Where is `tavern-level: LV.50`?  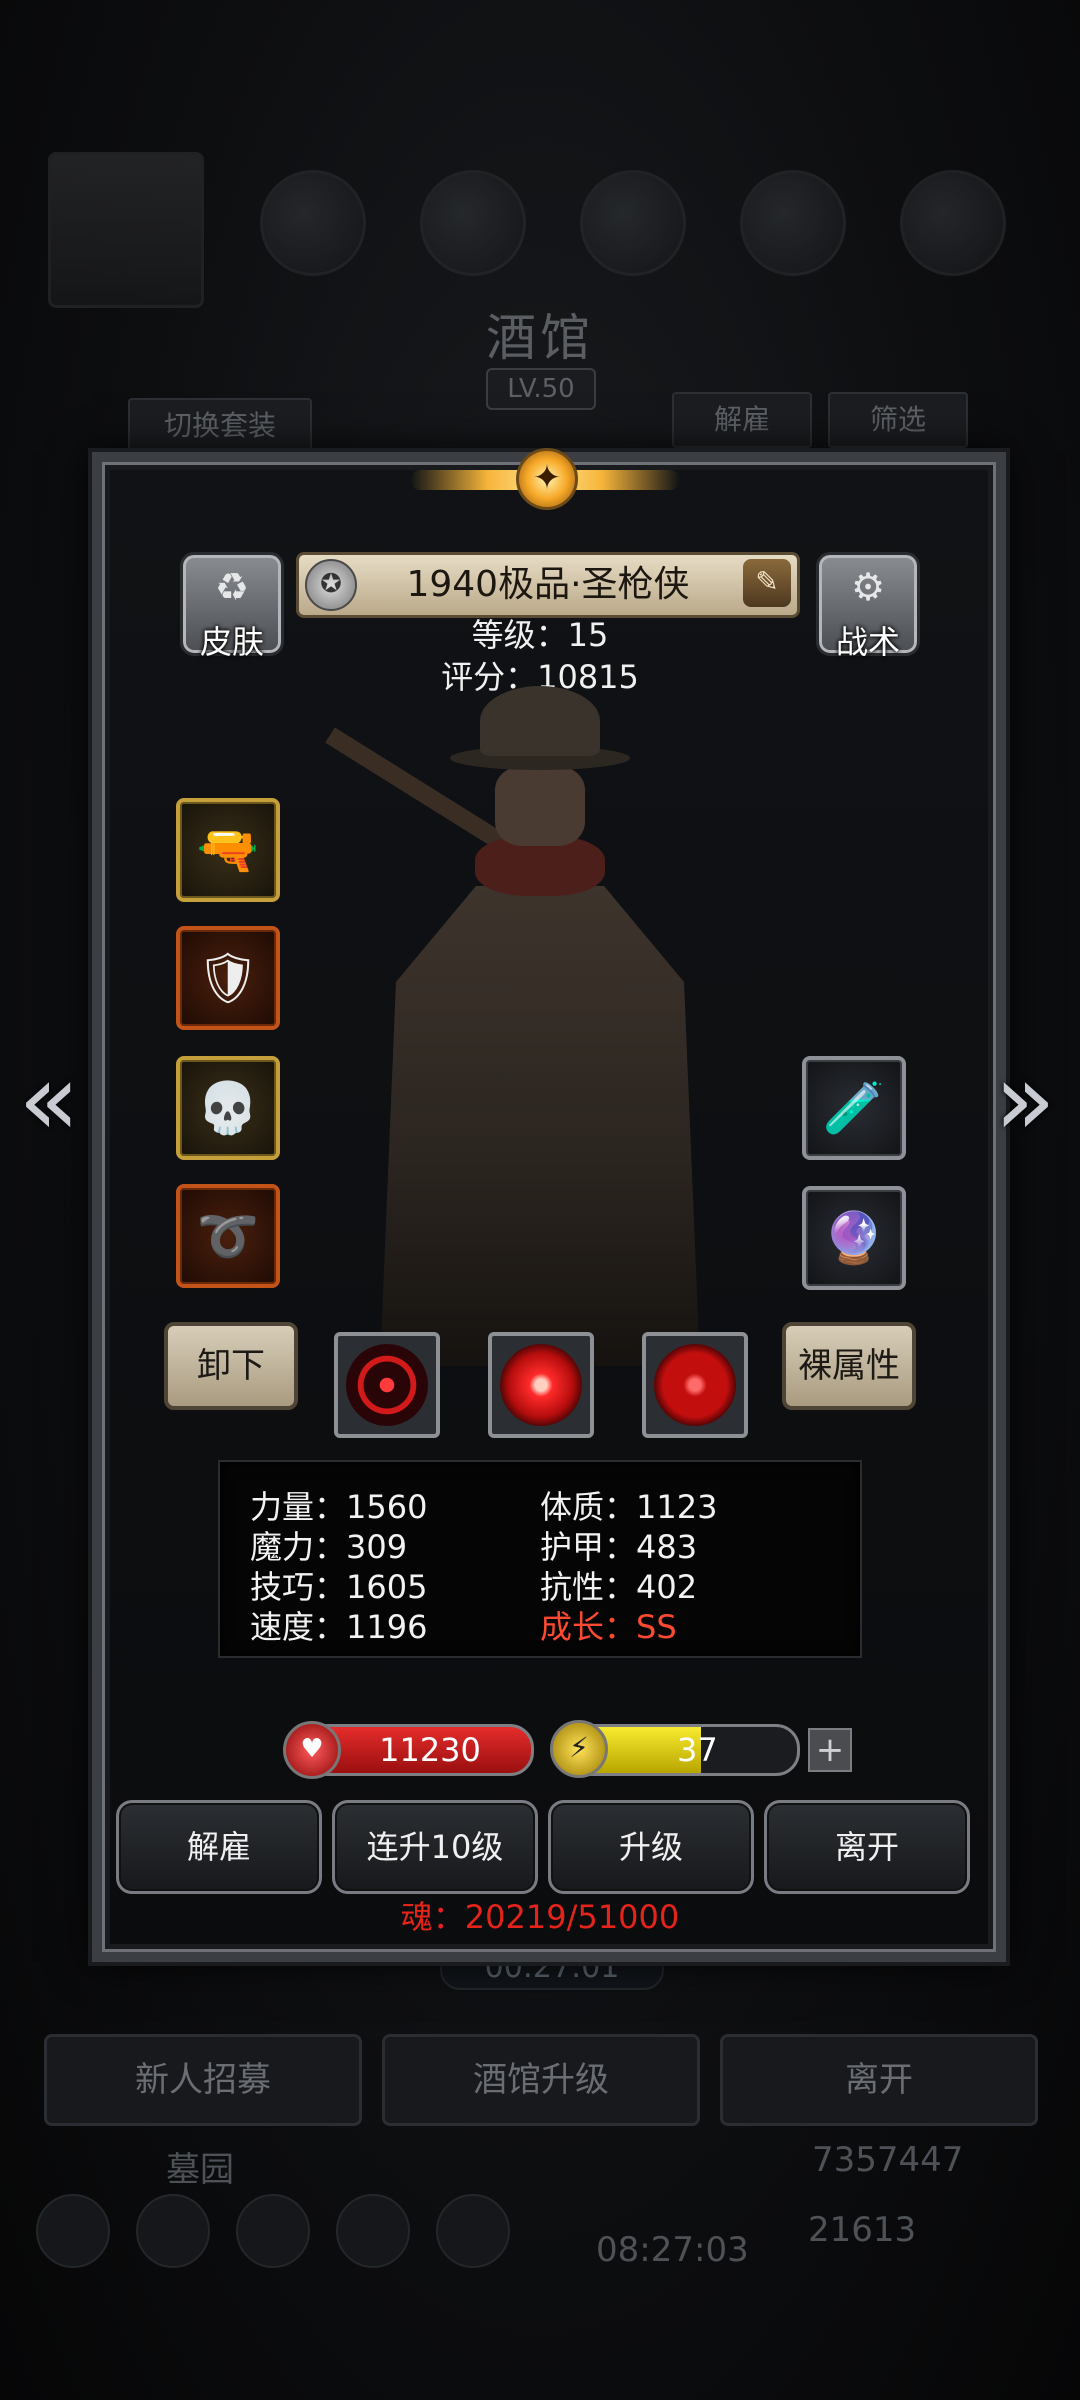
tavern-level: LV.50 is located at coordinates (541, 389).